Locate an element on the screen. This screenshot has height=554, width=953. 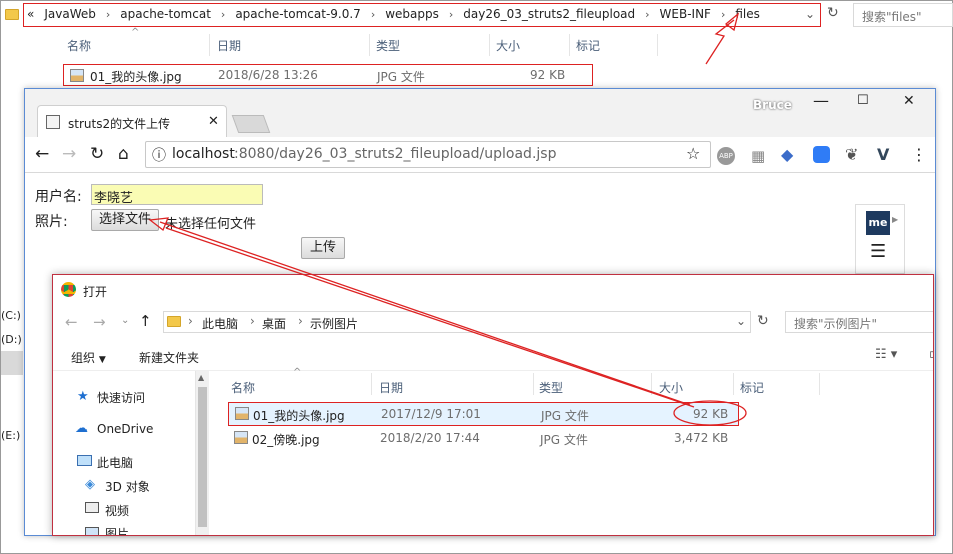
annotation-arrowhead is located at coordinates (159, 224).